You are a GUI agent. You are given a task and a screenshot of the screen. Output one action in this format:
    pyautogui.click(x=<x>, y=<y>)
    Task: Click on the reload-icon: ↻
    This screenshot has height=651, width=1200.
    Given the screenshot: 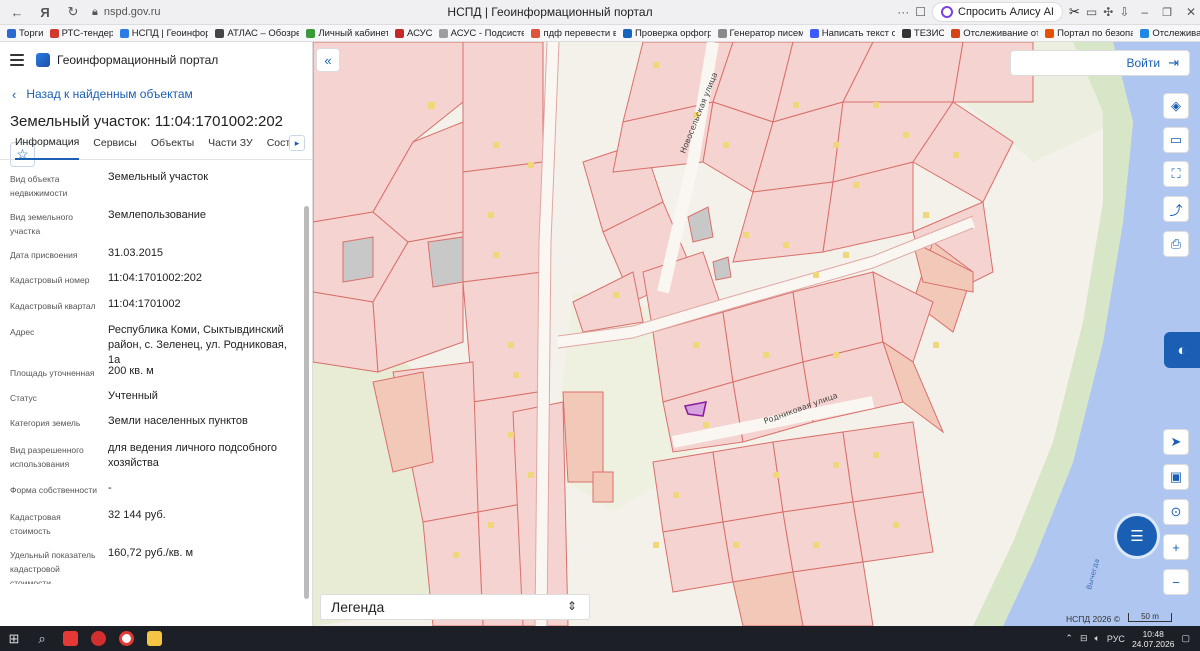 What is the action you would take?
    pyautogui.click(x=73, y=12)
    